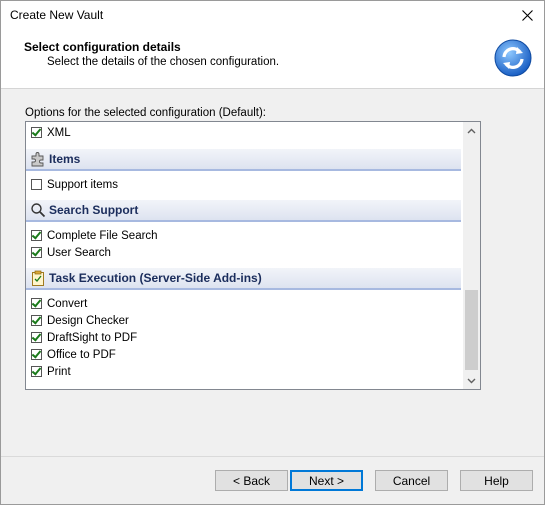 The image size is (545, 506). I want to click on list-item: Convert, so click(59, 303).